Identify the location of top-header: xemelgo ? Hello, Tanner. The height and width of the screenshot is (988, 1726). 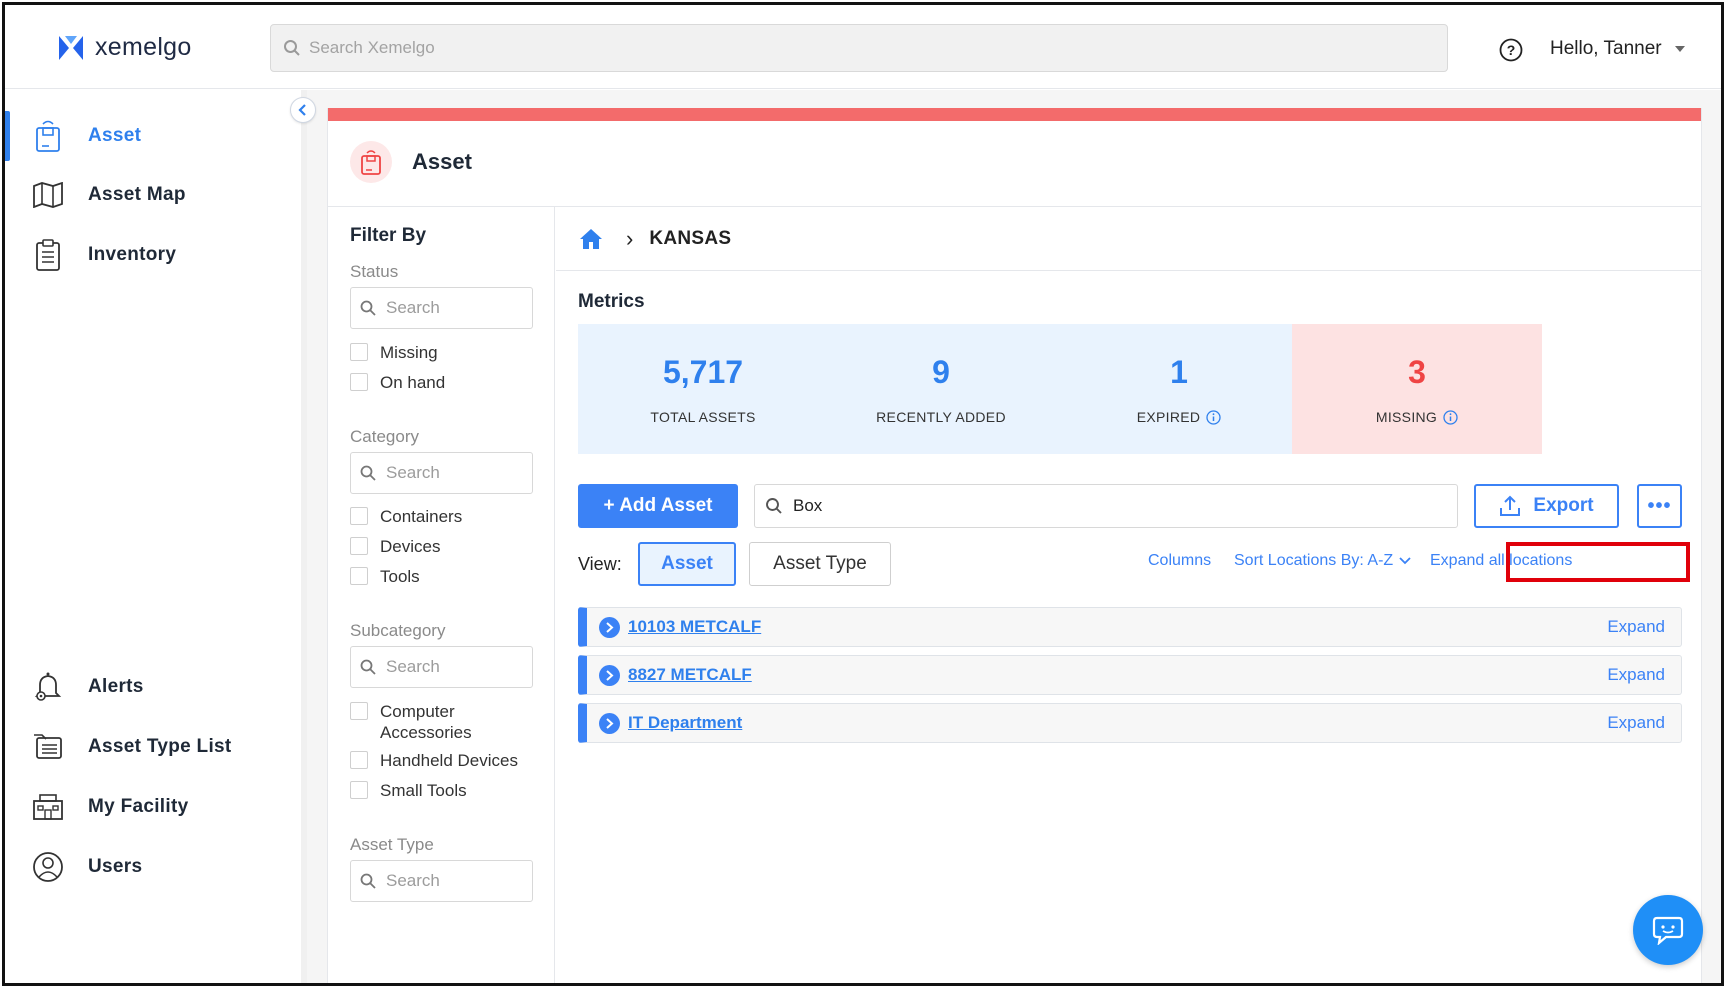
(863, 47).